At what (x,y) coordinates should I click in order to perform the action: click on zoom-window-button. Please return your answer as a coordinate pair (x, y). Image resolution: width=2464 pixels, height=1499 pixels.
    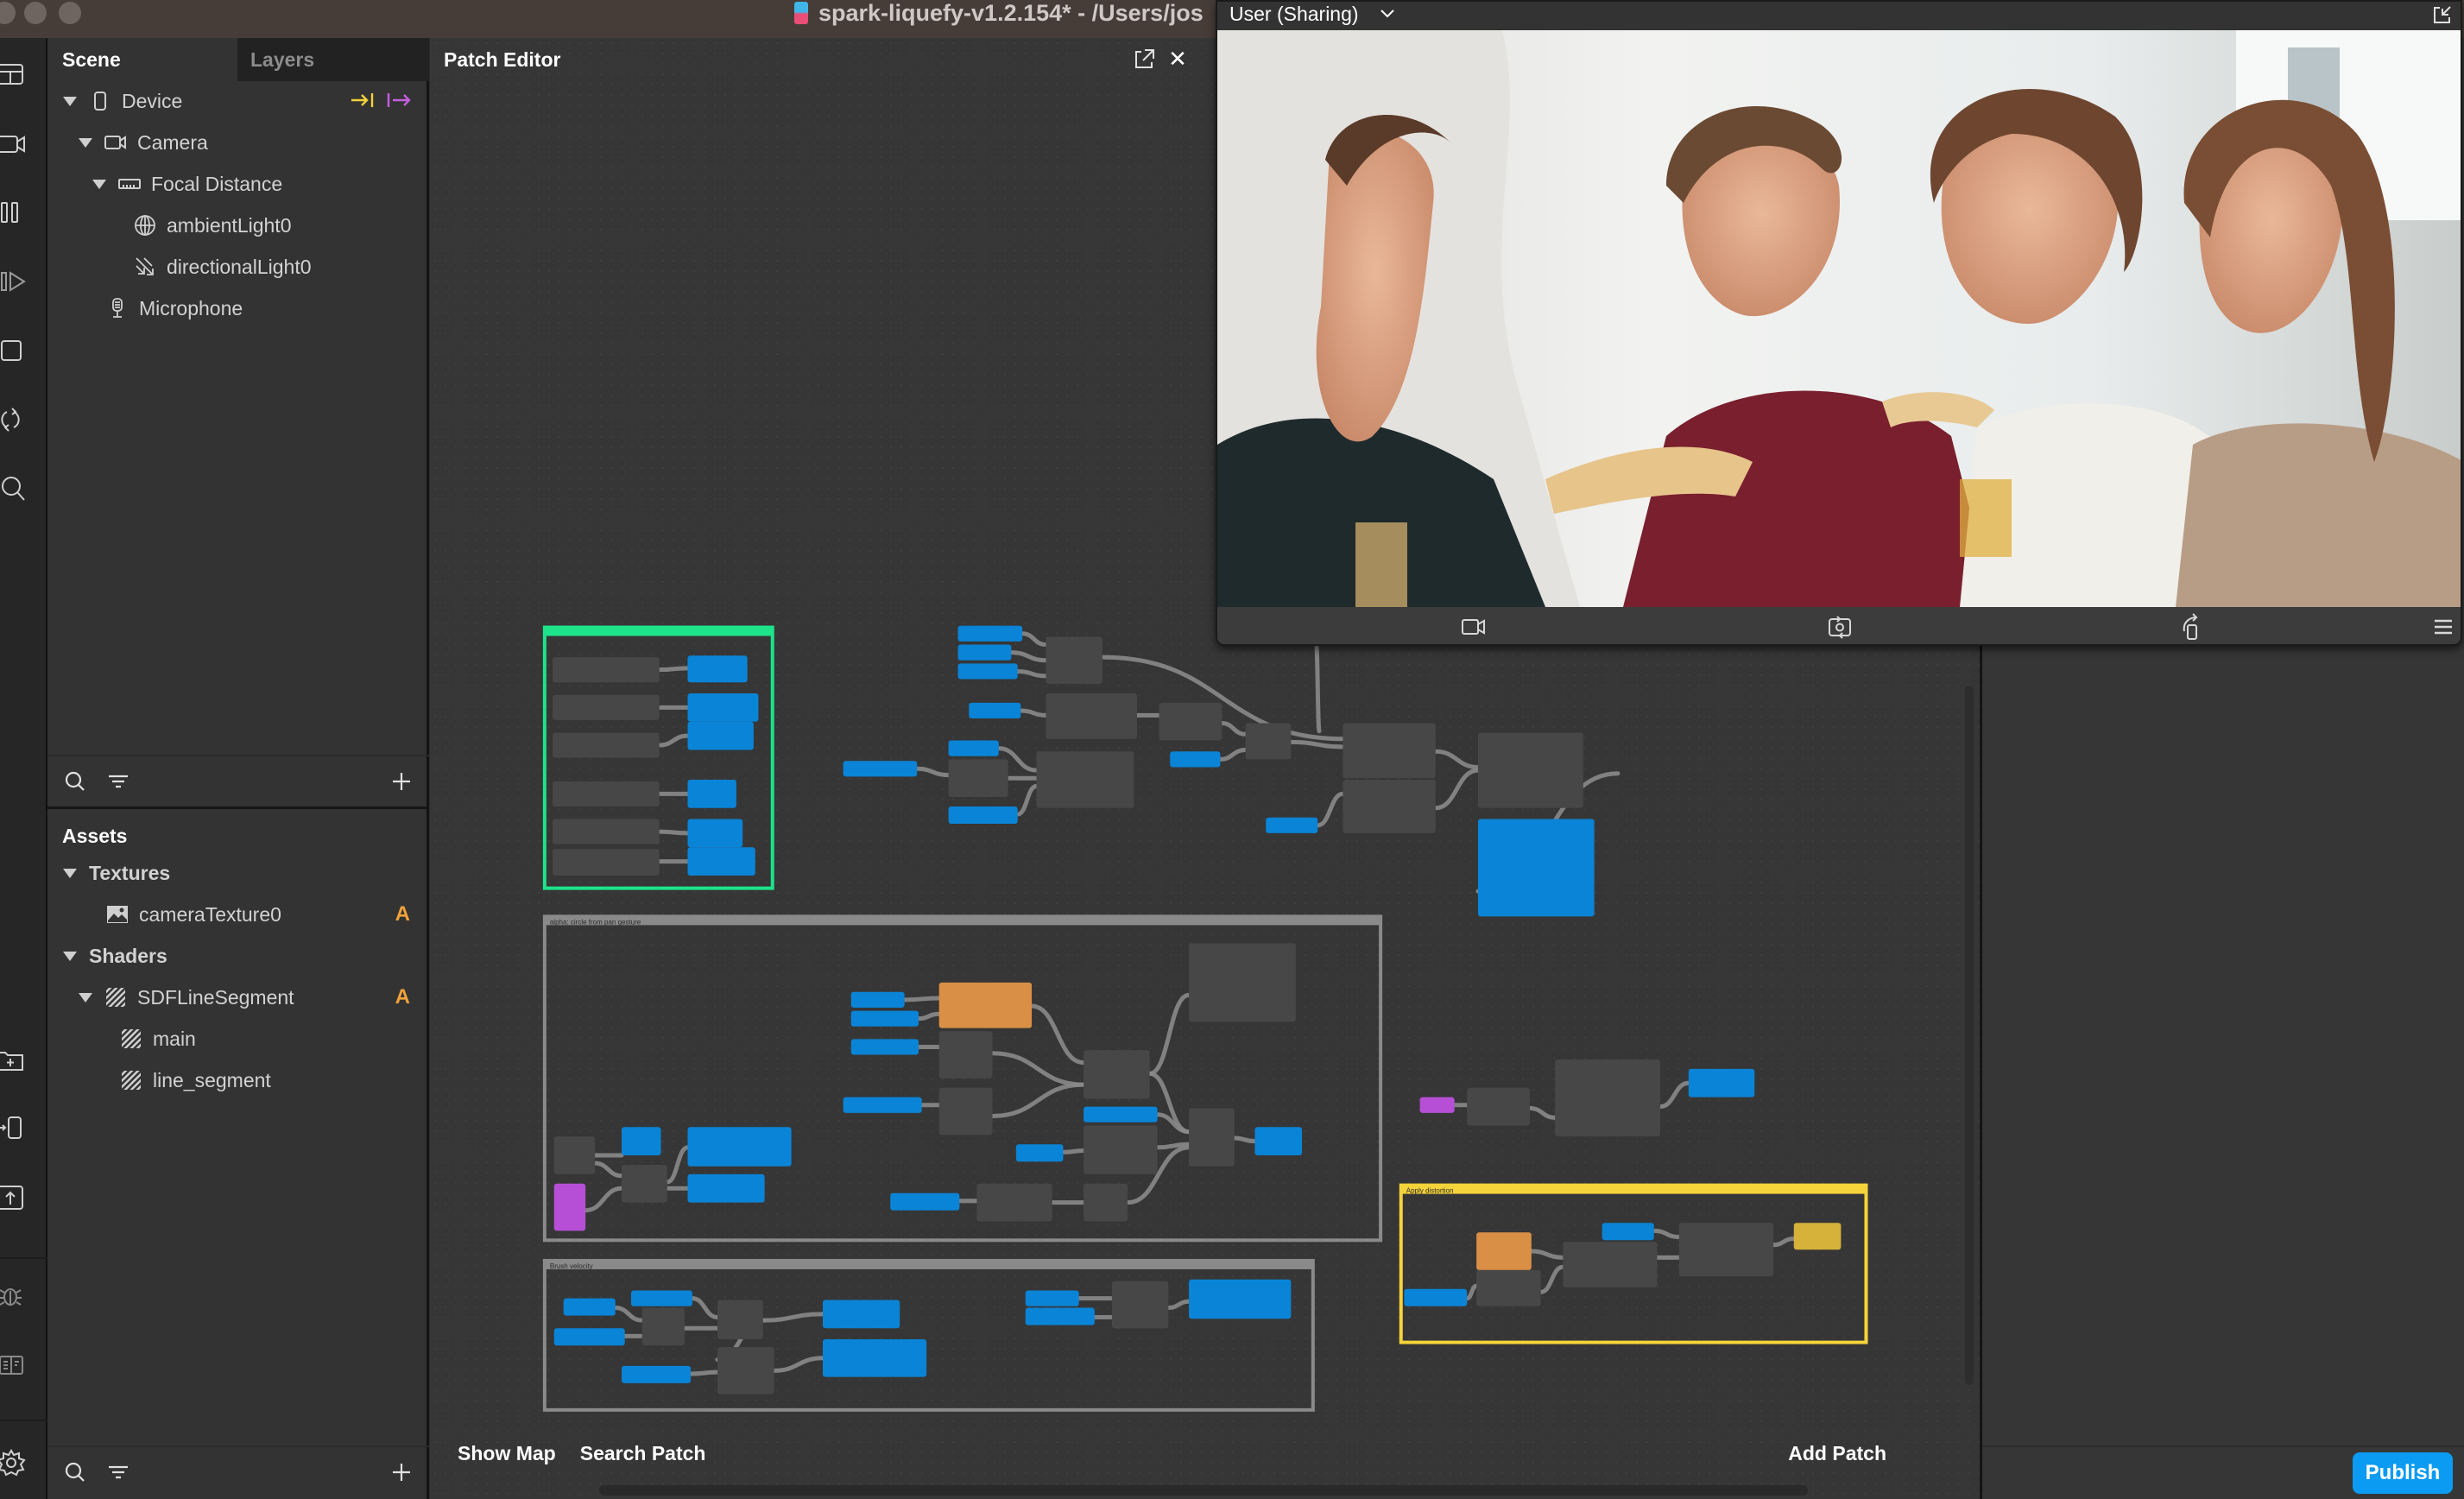
    Looking at the image, I should click on (70, 13).